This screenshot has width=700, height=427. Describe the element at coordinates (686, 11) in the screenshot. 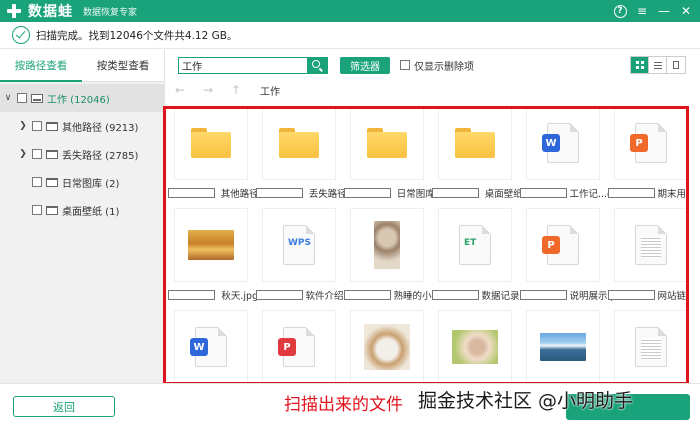

I see `close-button: ✕` at that location.